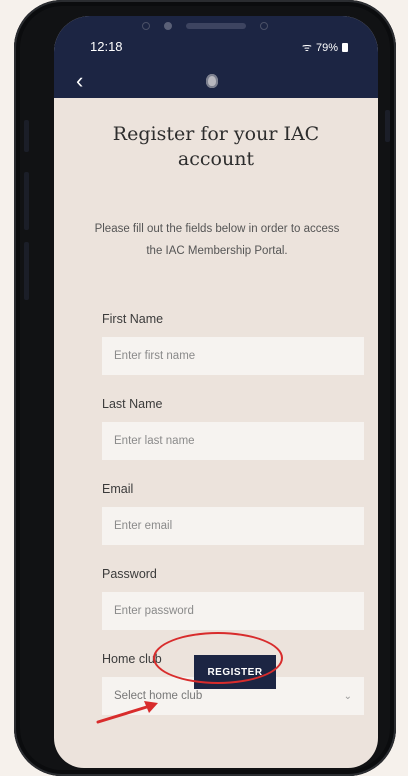 Image resolution: width=408 pixels, height=776 pixels. I want to click on email-input, so click(233, 526).